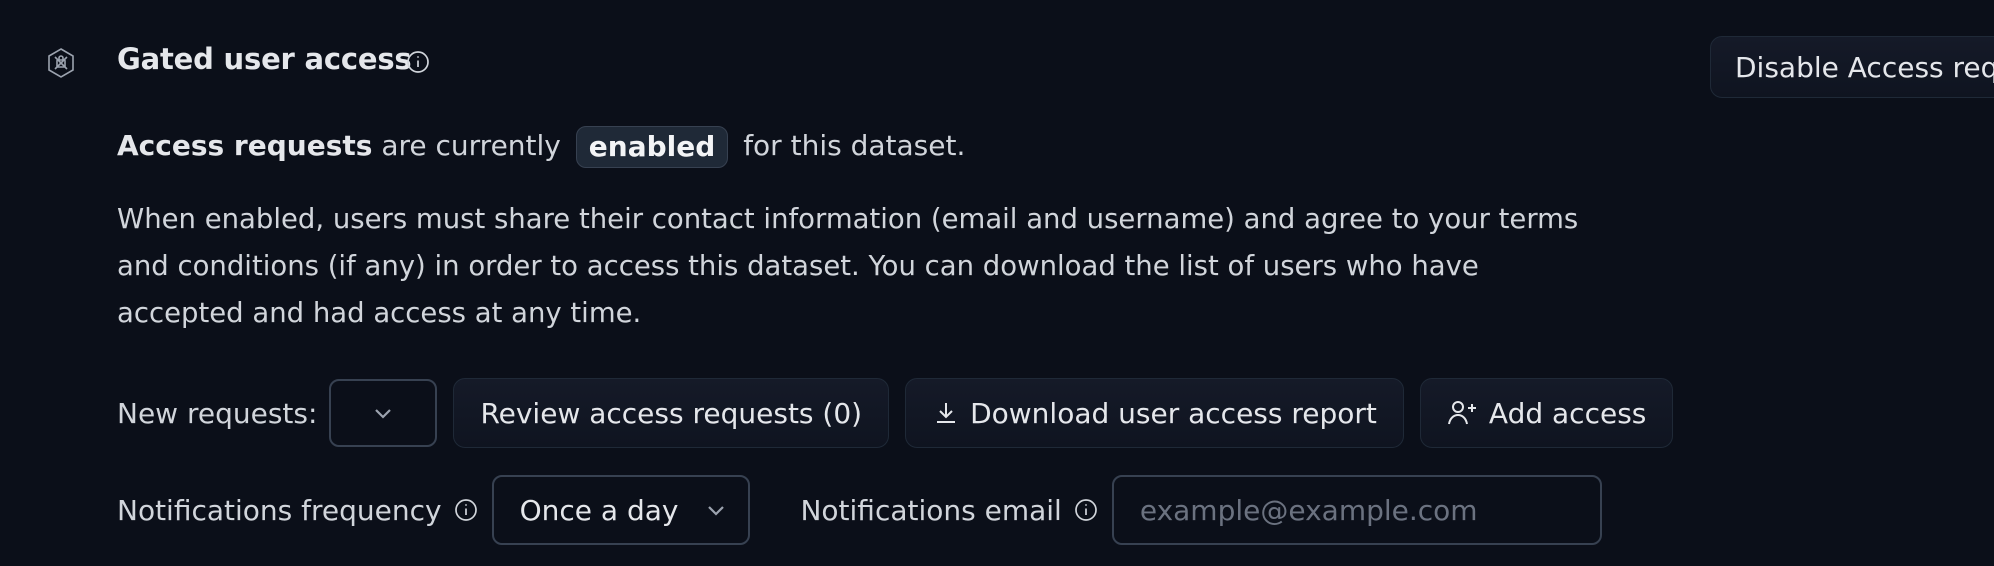  I want to click on add-access-label: Add access, so click(1567, 413).